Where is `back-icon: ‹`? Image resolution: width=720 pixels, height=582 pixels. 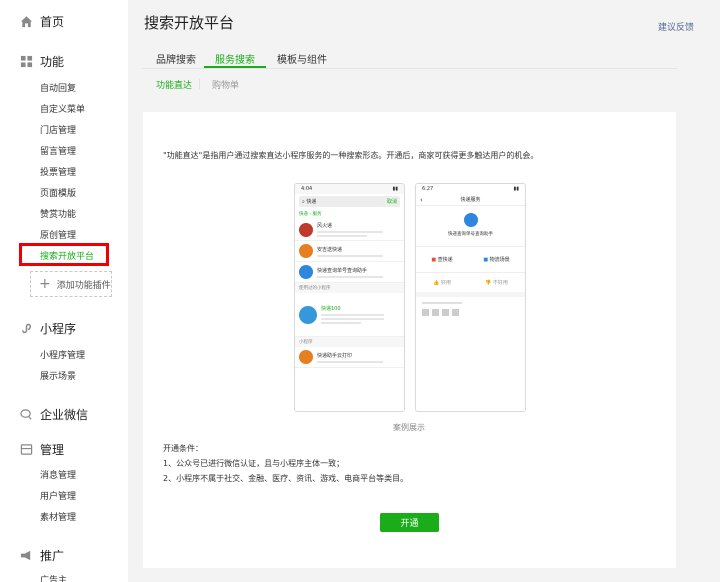 back-icon: ‹ is located at coordinates (421, 199).